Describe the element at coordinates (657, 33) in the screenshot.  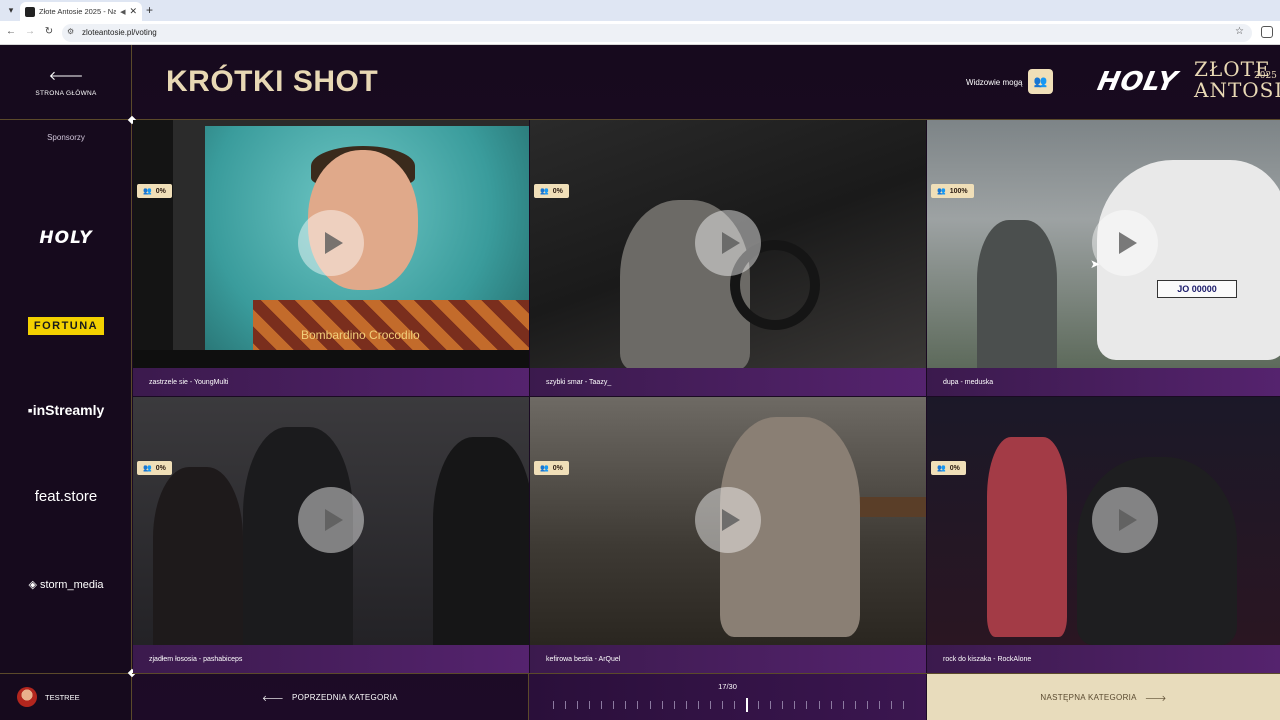
I see `address-bar: ⚙ zloteantosie.pl/voting ☆` at that location.